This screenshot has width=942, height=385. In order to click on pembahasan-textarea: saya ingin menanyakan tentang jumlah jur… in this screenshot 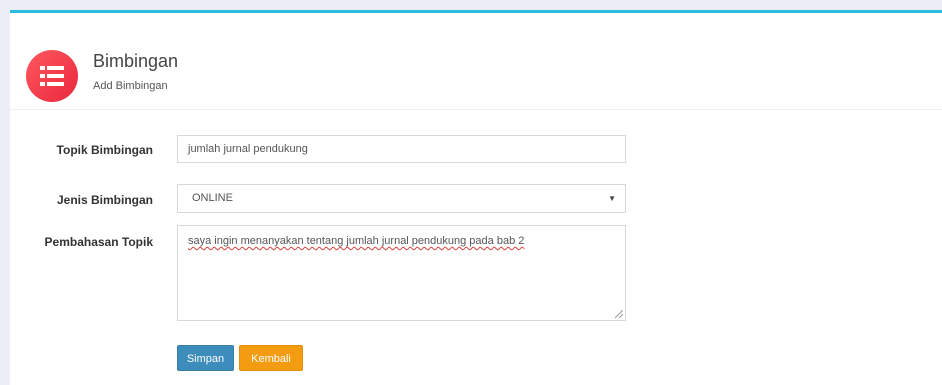, I will do `click(401, 273)`.